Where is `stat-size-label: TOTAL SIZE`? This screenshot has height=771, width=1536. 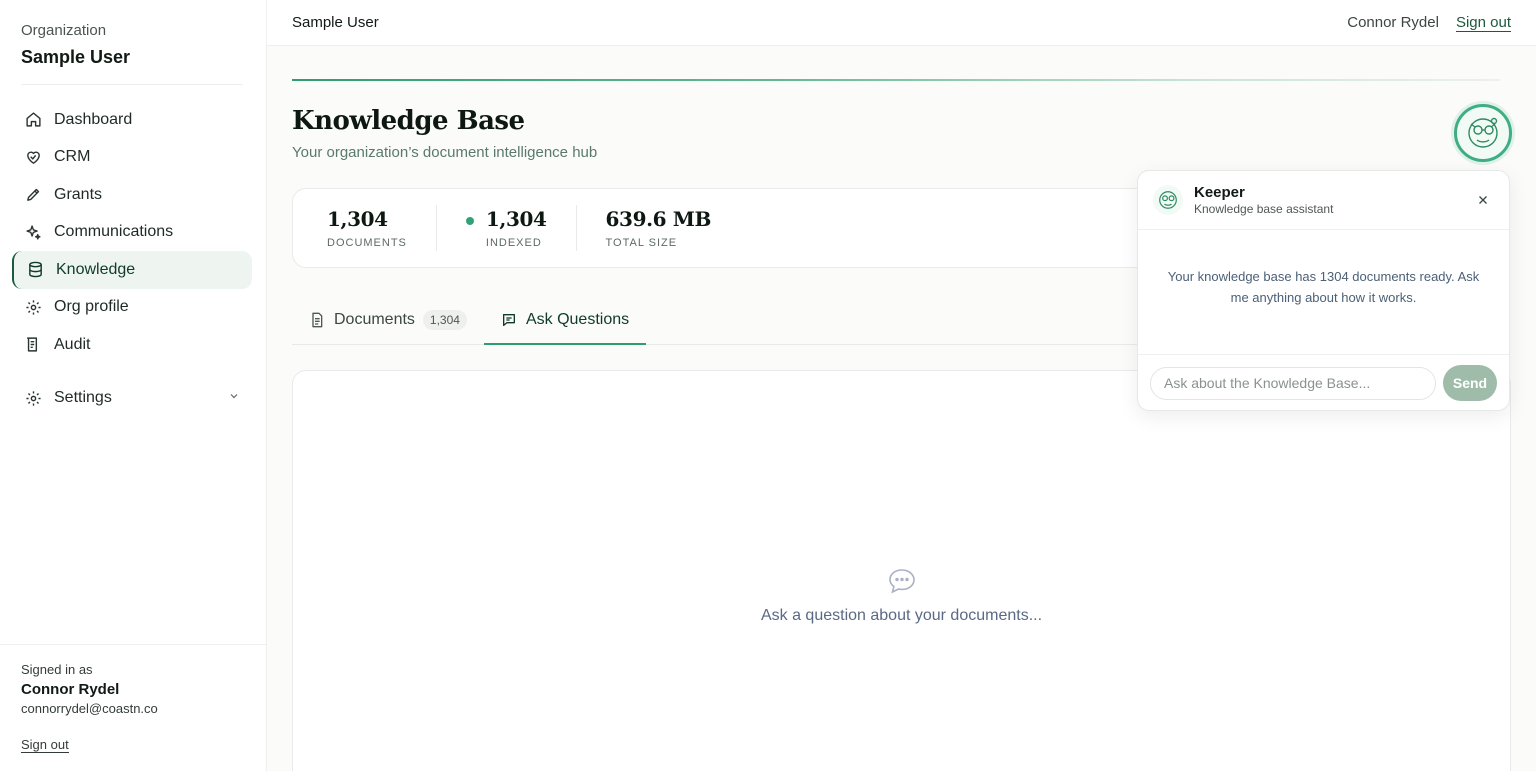
stat-size-label: TOTAL SIZE is located at coordinates (641, 243).